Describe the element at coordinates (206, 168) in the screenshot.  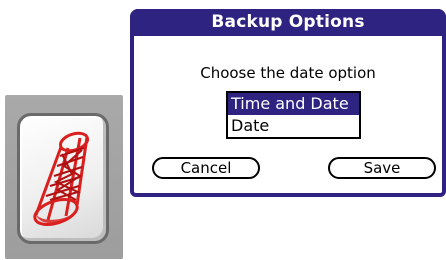
I see `cancel-button: Cancel` at that location.